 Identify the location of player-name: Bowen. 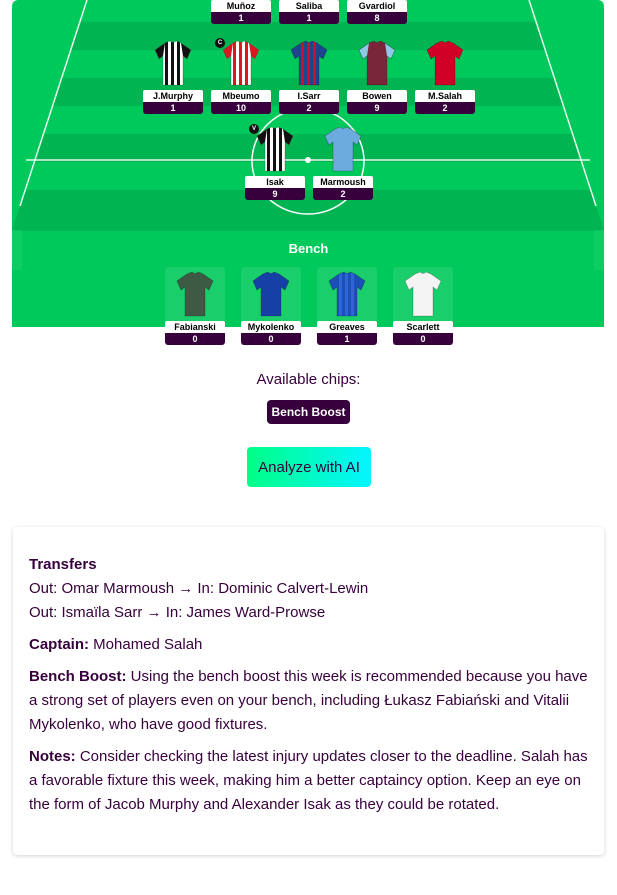
(377, 96).